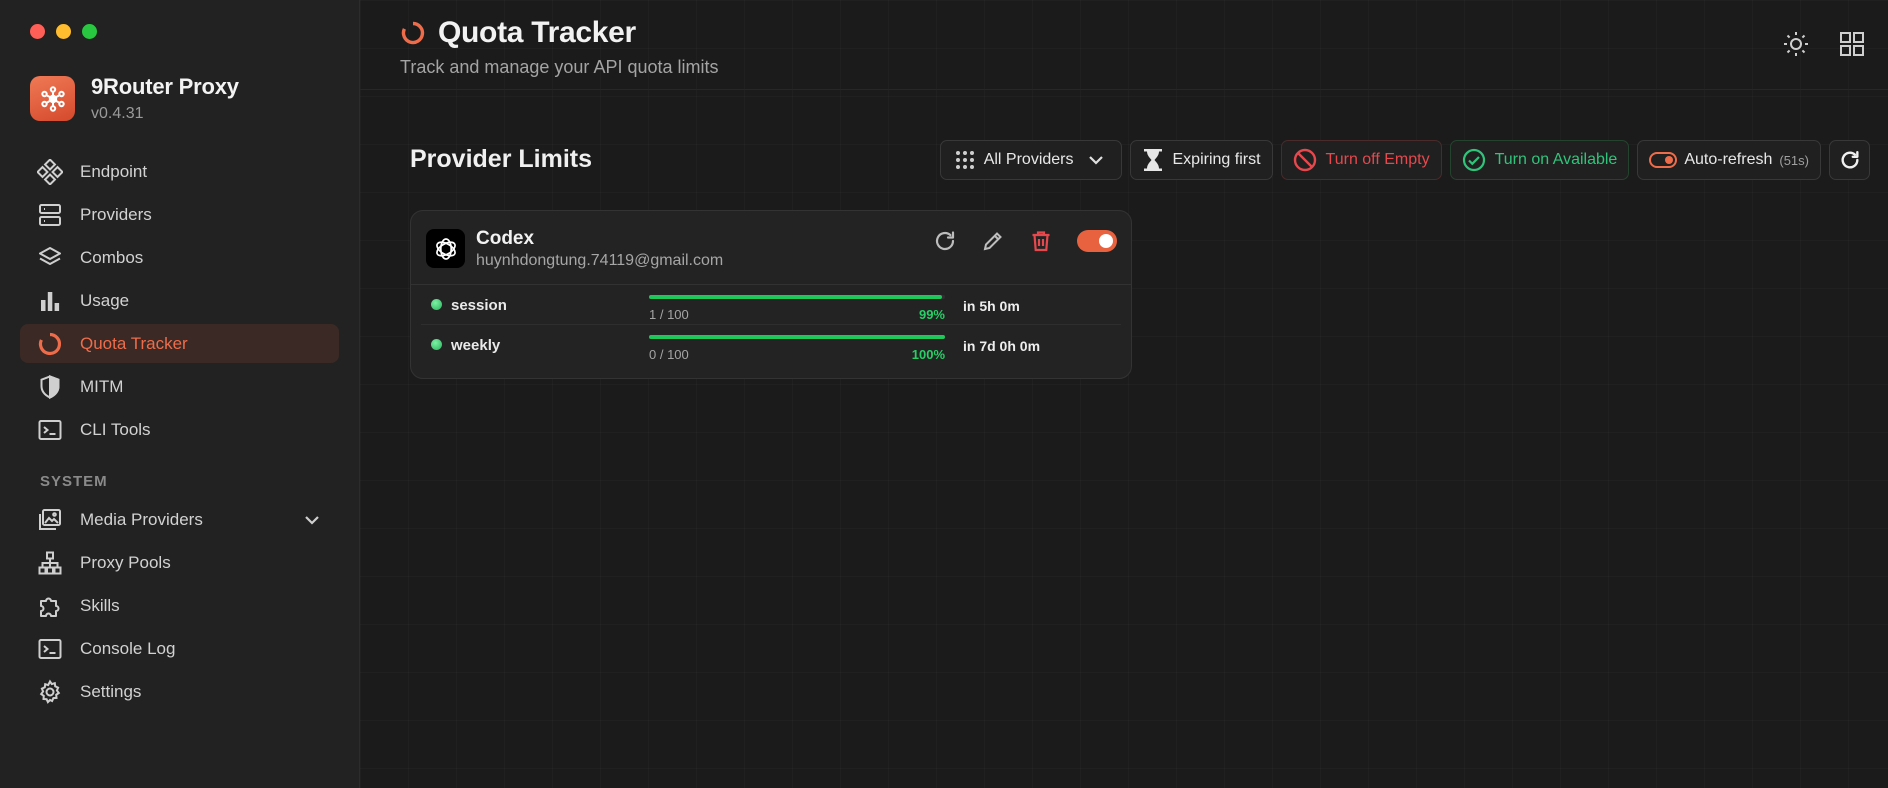 This screenshot has width=1888, height=788. Describe the element at coordinates (476, 345) in the screenshot. I see `quota-name: weekly` at that location.